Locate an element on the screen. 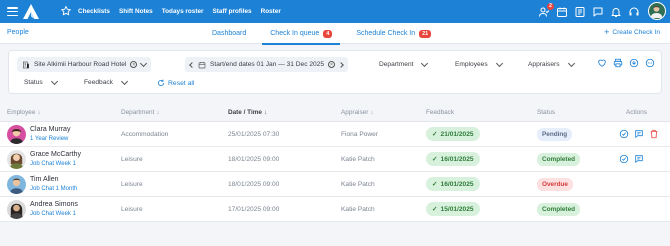 The image size is (670, 246). create-check-in-button: + Create Check In is located at coordinates (632, 32).